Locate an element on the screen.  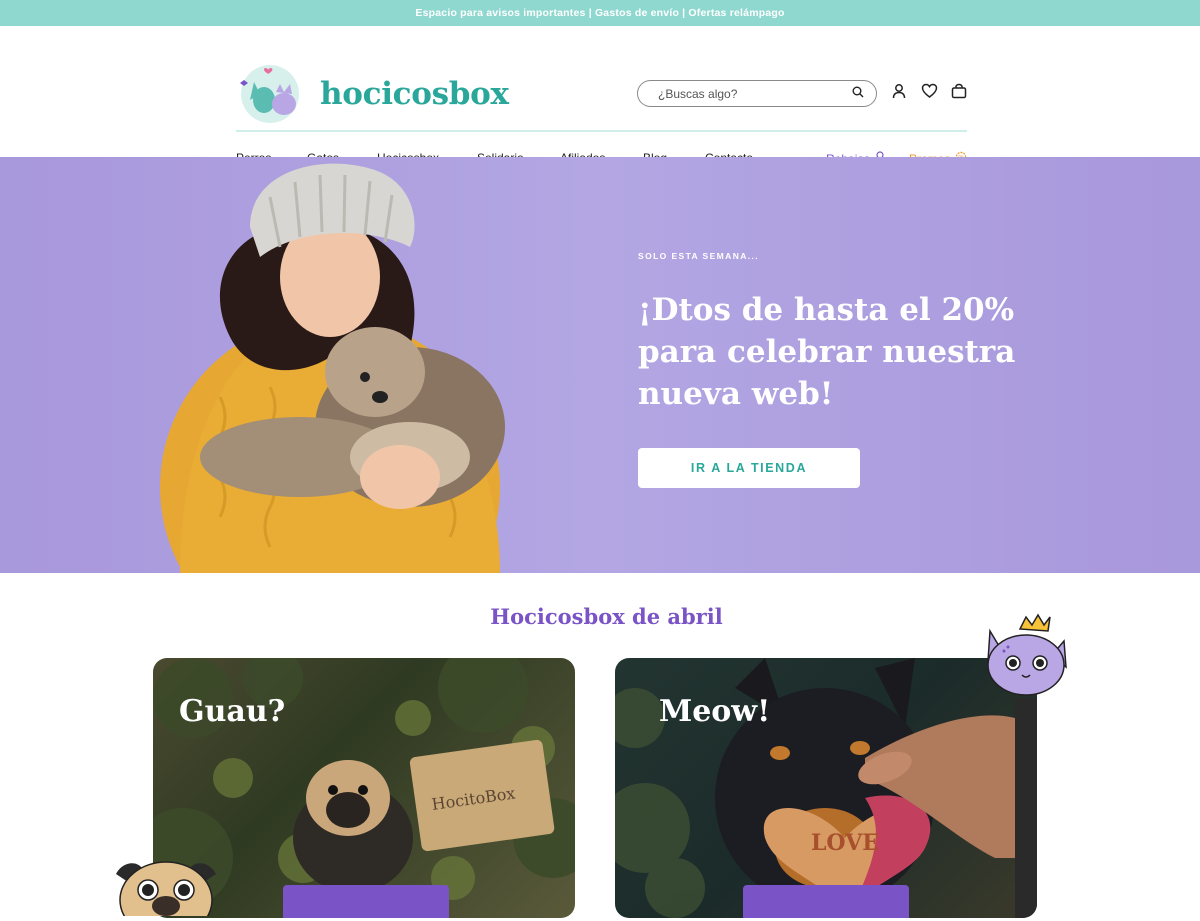
card-title-dogs: Guau? is located at coordinates (232, 711).